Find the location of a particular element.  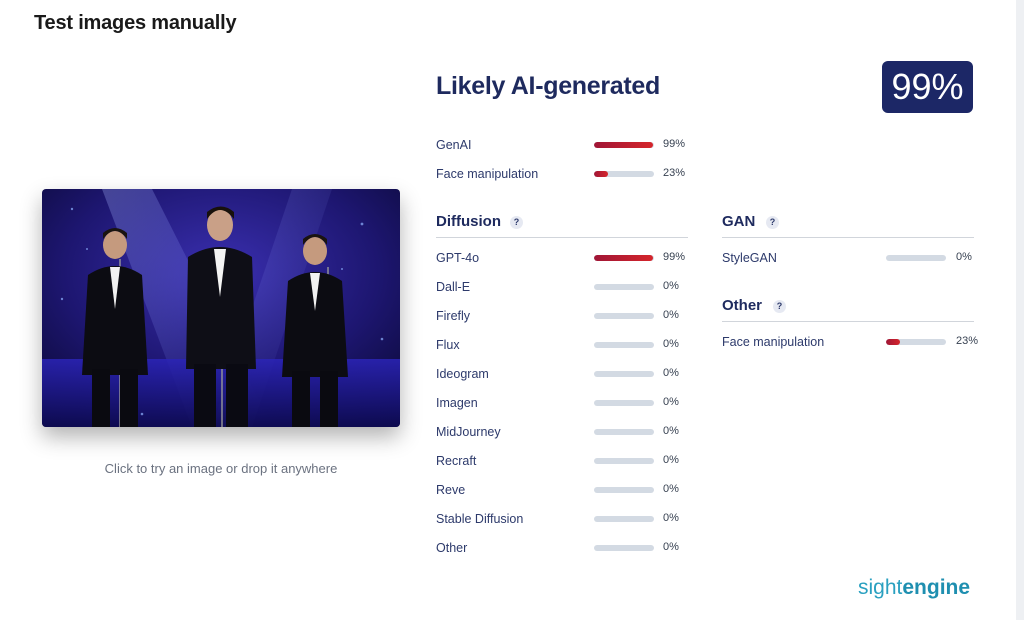

section-gan-header: GAN ? is located at coordinates (848, 225).